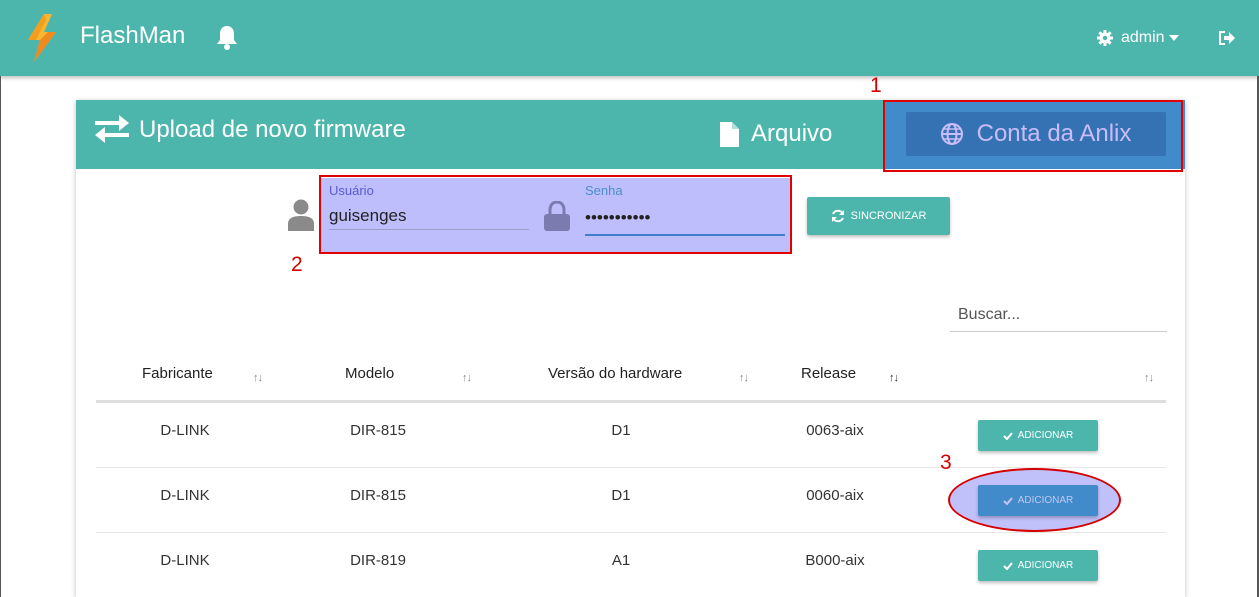 The image size is (1259, 597). I want to click on tab-anlix-area: Conta da Anlix, so click(1034, 134).